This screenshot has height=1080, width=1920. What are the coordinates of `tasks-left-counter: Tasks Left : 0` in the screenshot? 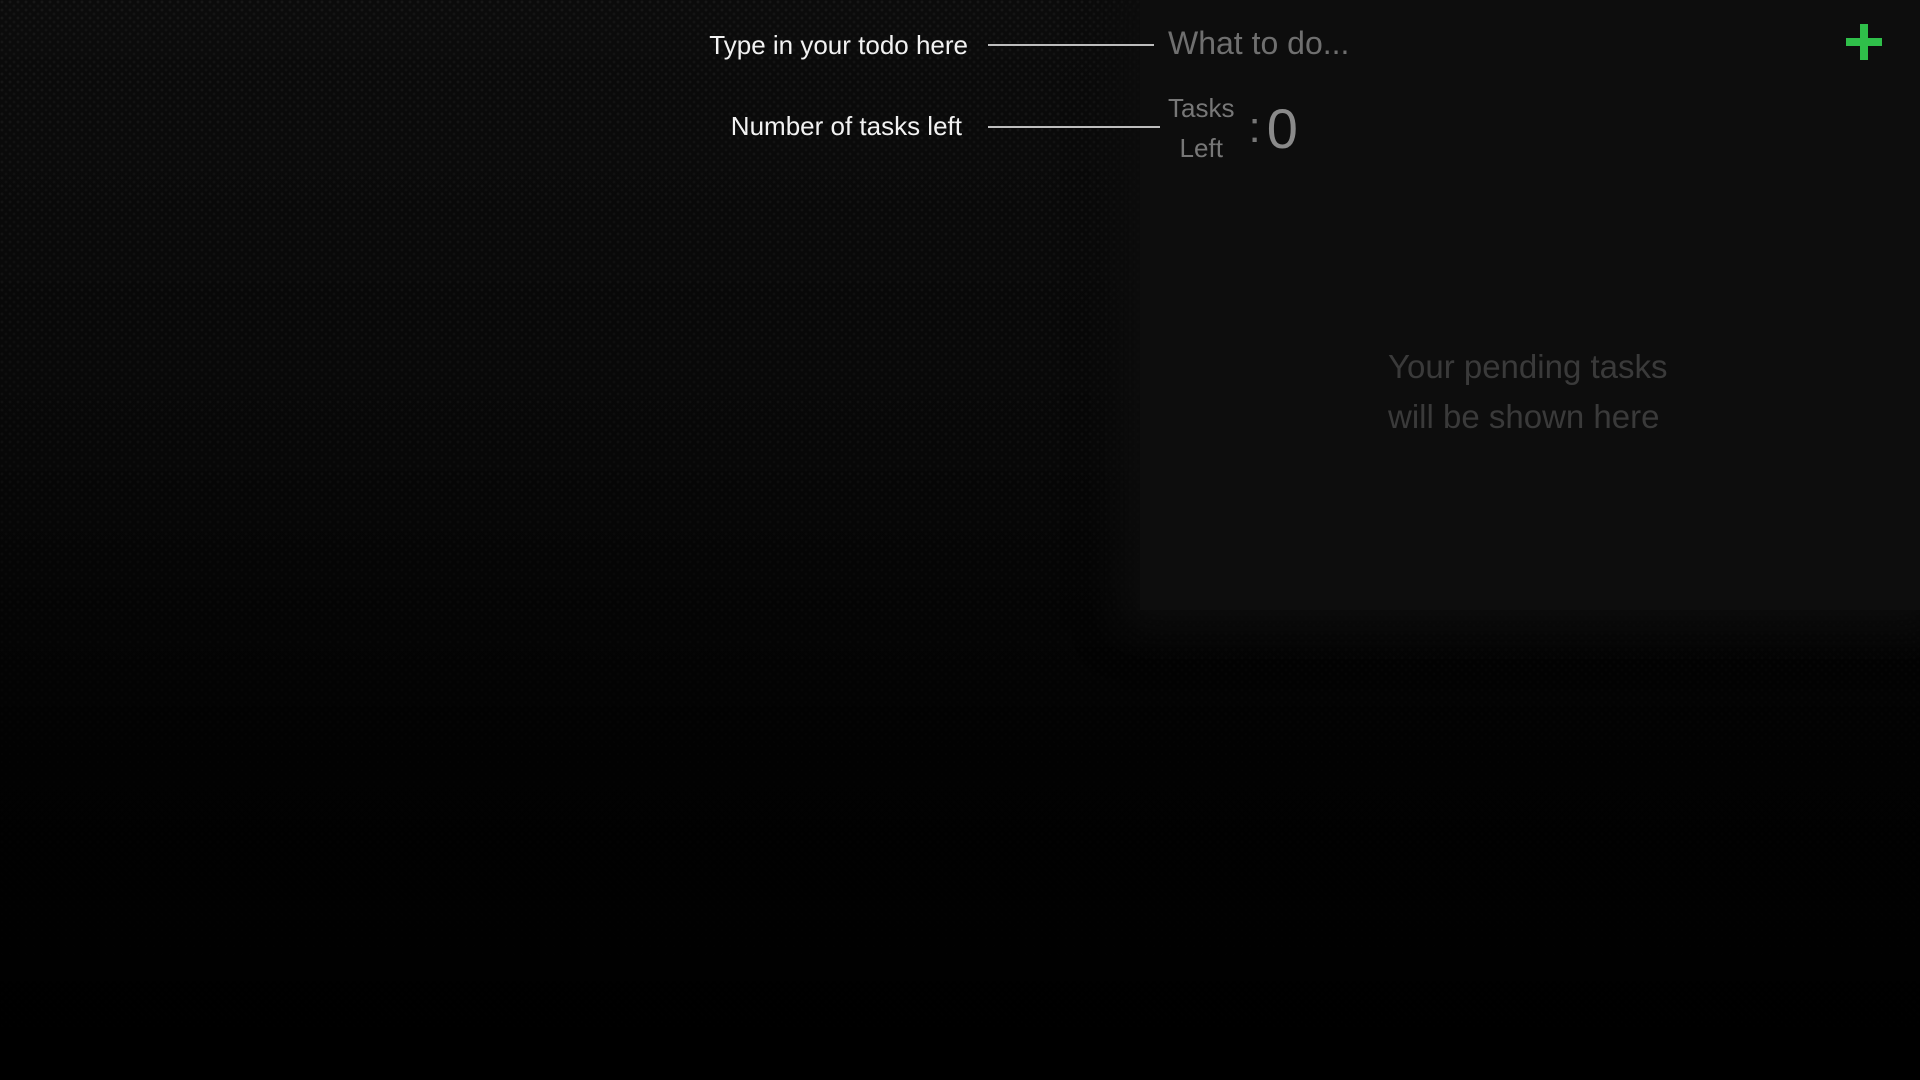 It's located at (1233, 128).